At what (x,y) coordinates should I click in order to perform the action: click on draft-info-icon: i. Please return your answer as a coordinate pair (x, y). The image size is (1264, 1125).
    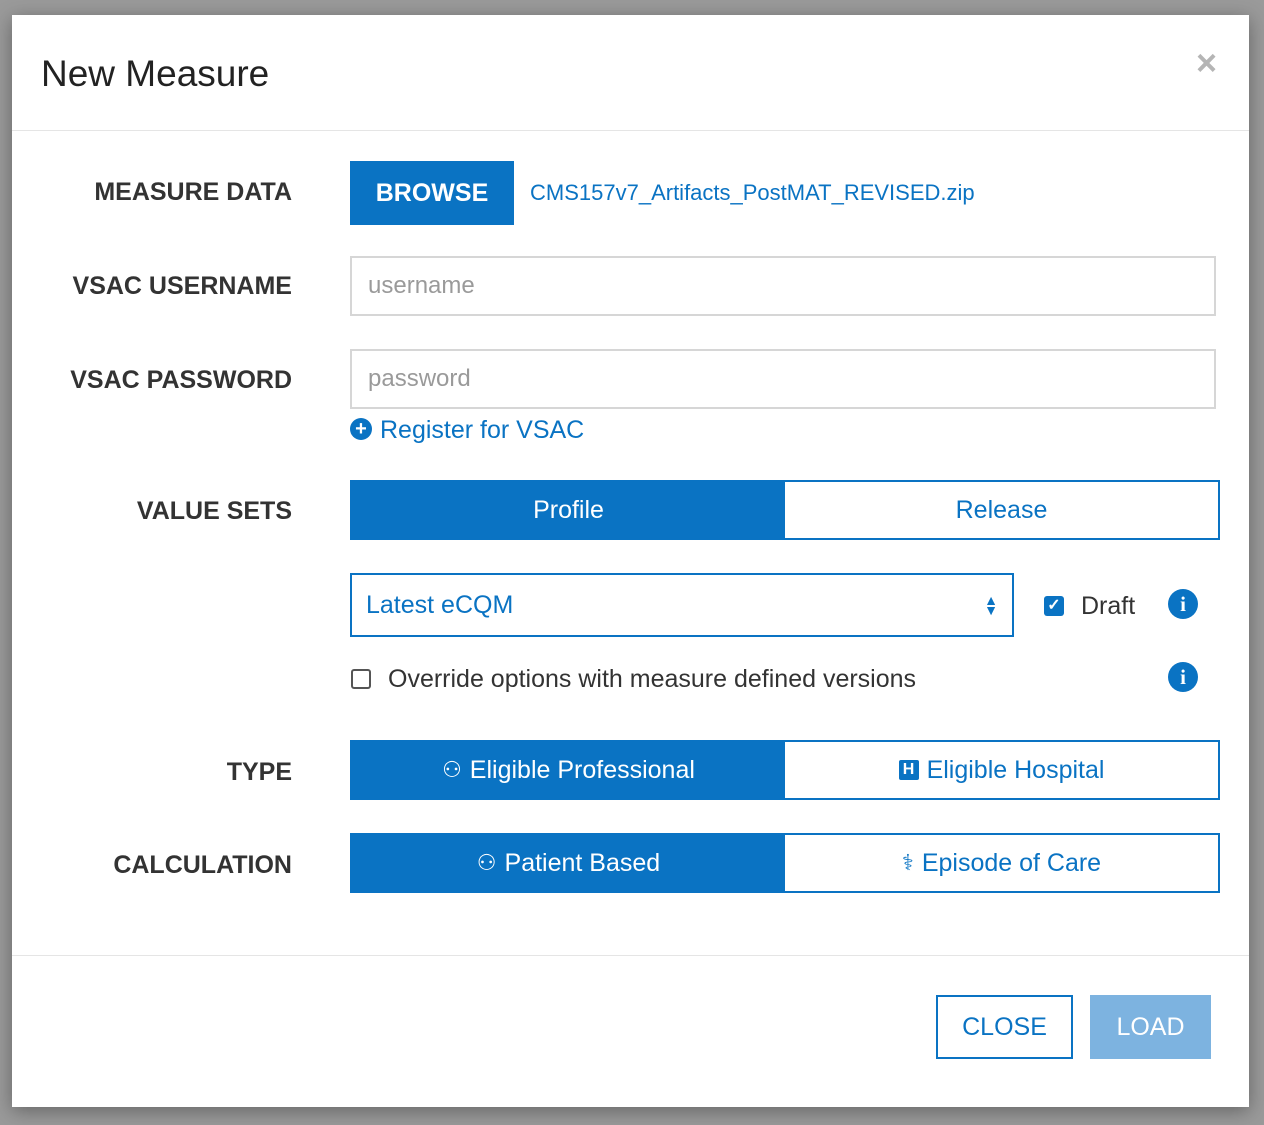
    Looking at the image, I should click on (1183, 604).